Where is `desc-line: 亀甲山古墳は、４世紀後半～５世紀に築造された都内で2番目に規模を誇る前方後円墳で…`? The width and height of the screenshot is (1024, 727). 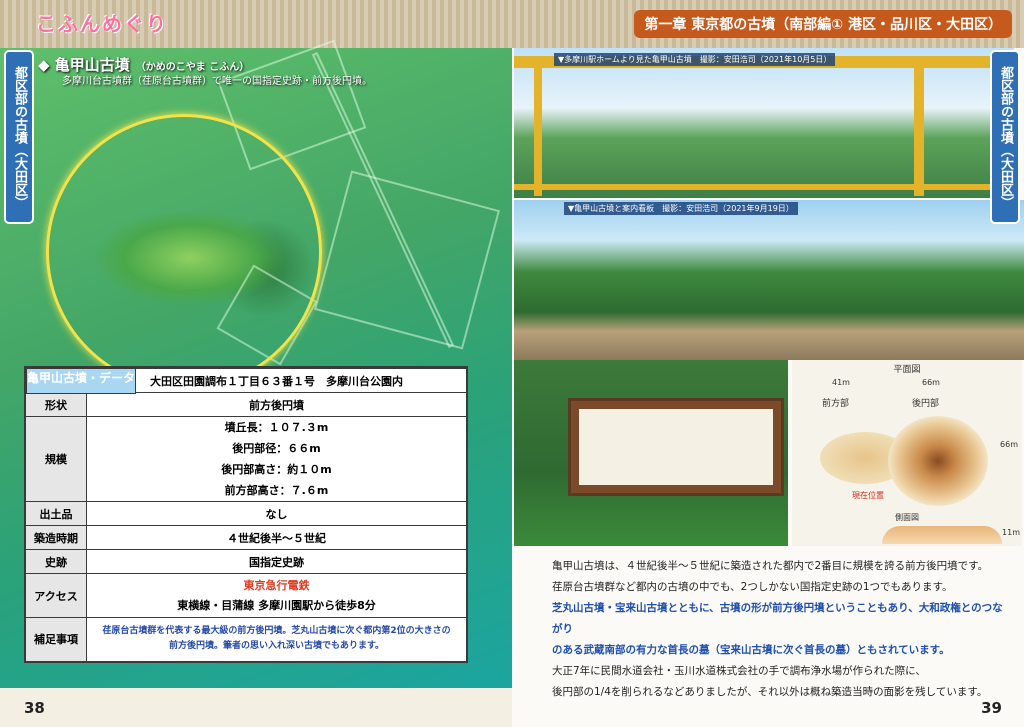 desc-line: 亀甲山古墳は、４世紀後半～５世紀に築造された都内で2番目に規模を誇る前方後円墳で… is located at coordinates (770, 566).